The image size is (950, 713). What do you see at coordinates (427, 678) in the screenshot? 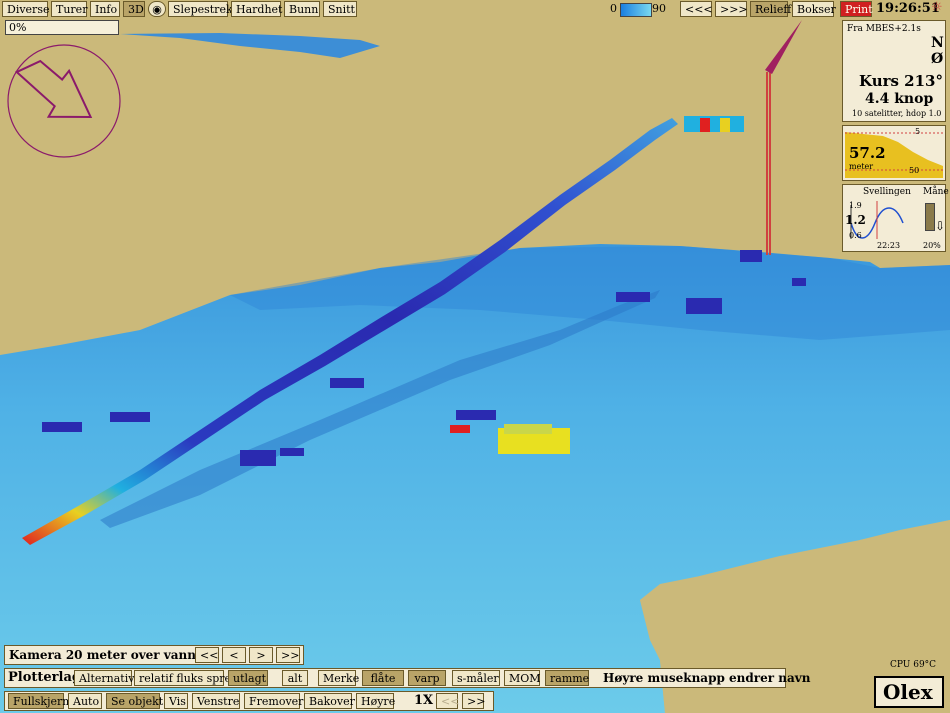
I see `layer-varp: varp` at bounding box center [427, 678].